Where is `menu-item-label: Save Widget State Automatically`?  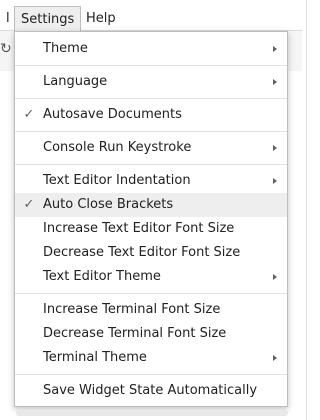
menu-item-label: Save Widget State Automatically is located at coordinates (150, 390).